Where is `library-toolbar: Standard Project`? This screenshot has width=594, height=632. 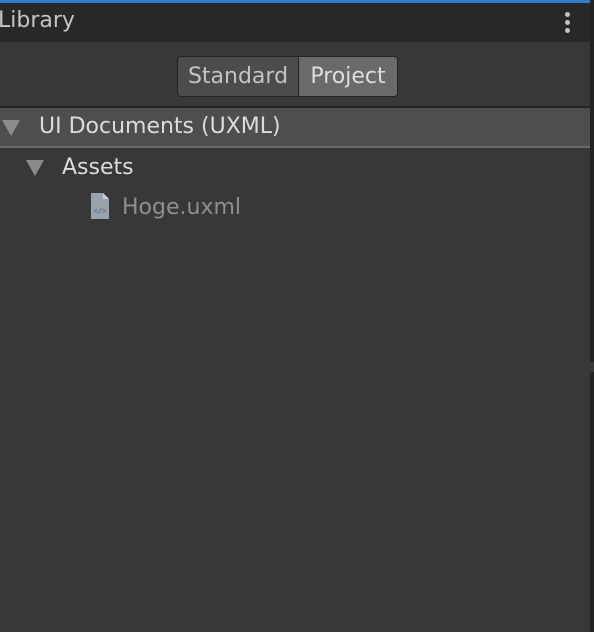 library-toolbar: Standard Project is located at coordinates (295, 74).